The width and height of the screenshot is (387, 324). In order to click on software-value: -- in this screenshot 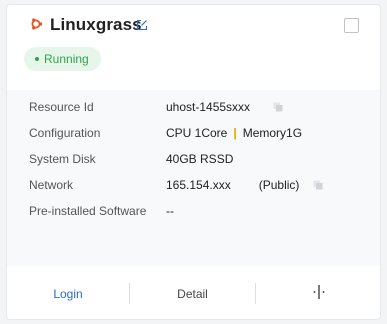, I will do `click(170, 211)`.